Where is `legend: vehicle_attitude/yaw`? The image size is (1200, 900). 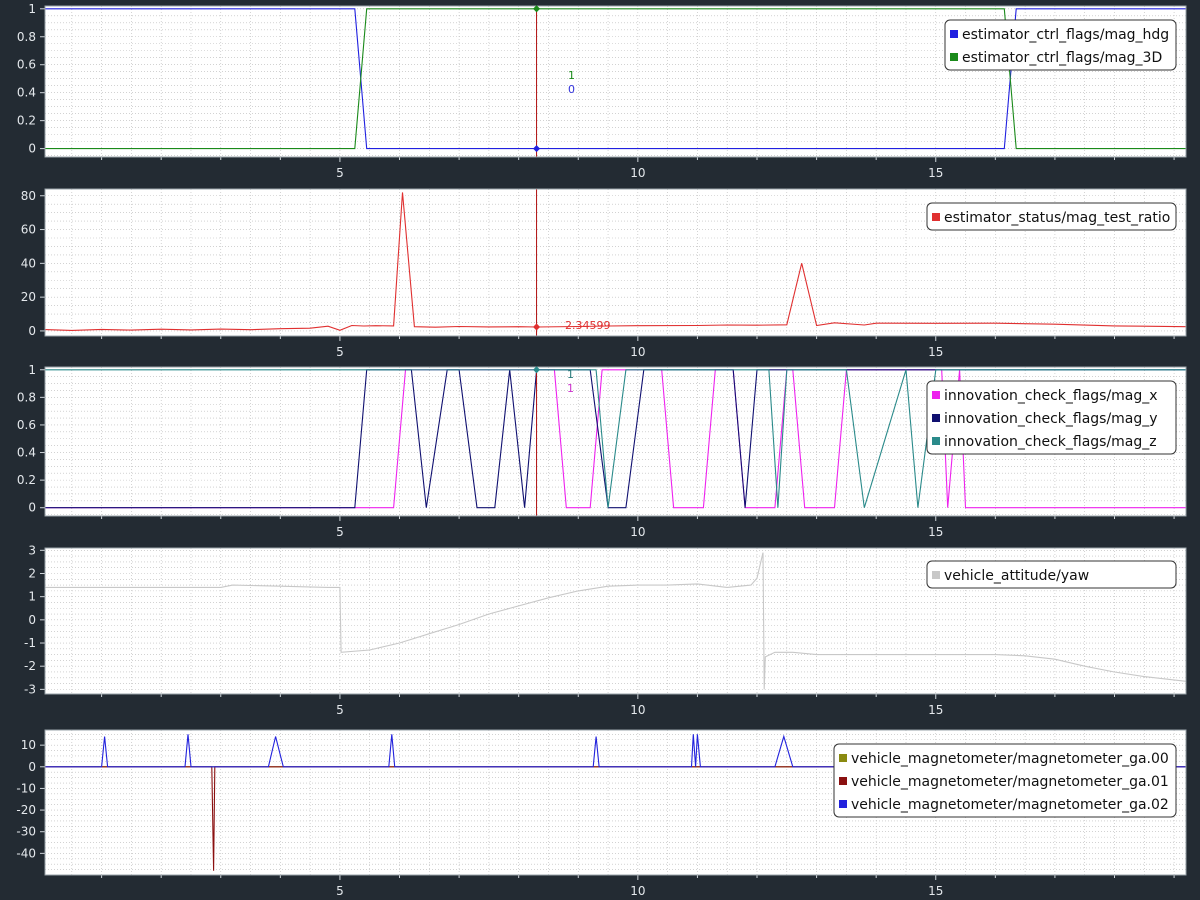 legend: vehicle_attitude/yaw is located at coordinates (1051, 574).